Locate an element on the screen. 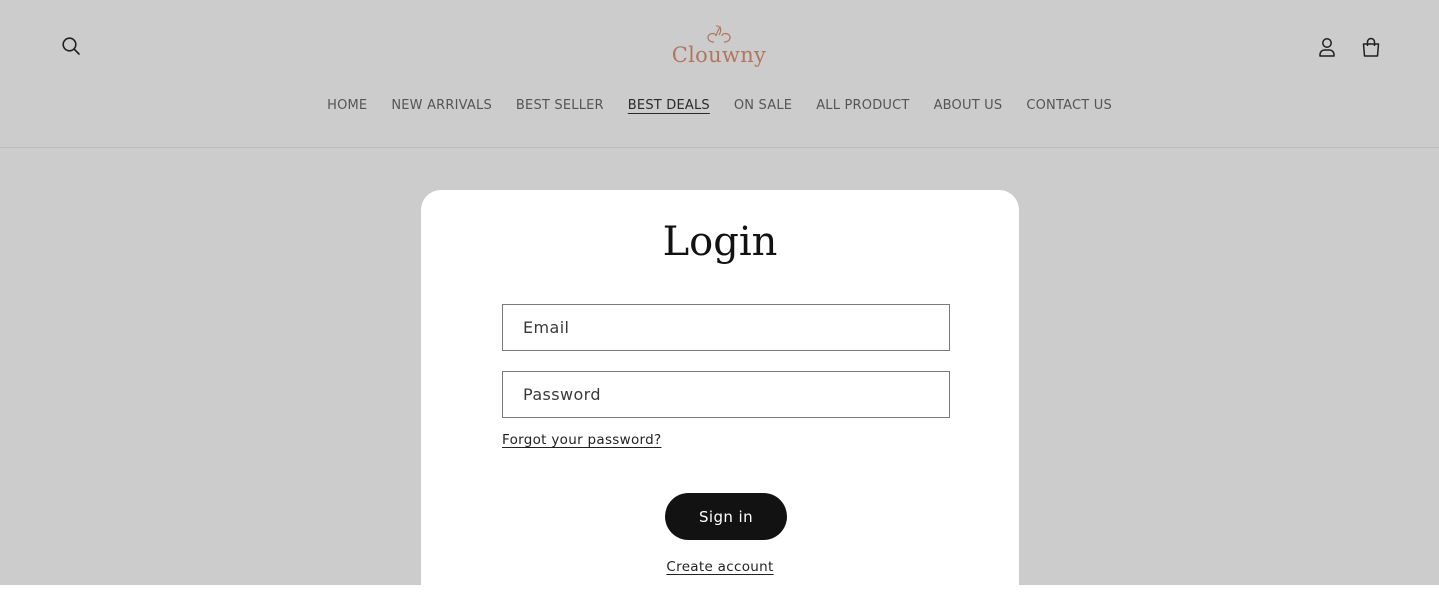 Image resolution: width=1439 pixels, height=613 pixels. page-title: Login is located at coordinates (720, 242).